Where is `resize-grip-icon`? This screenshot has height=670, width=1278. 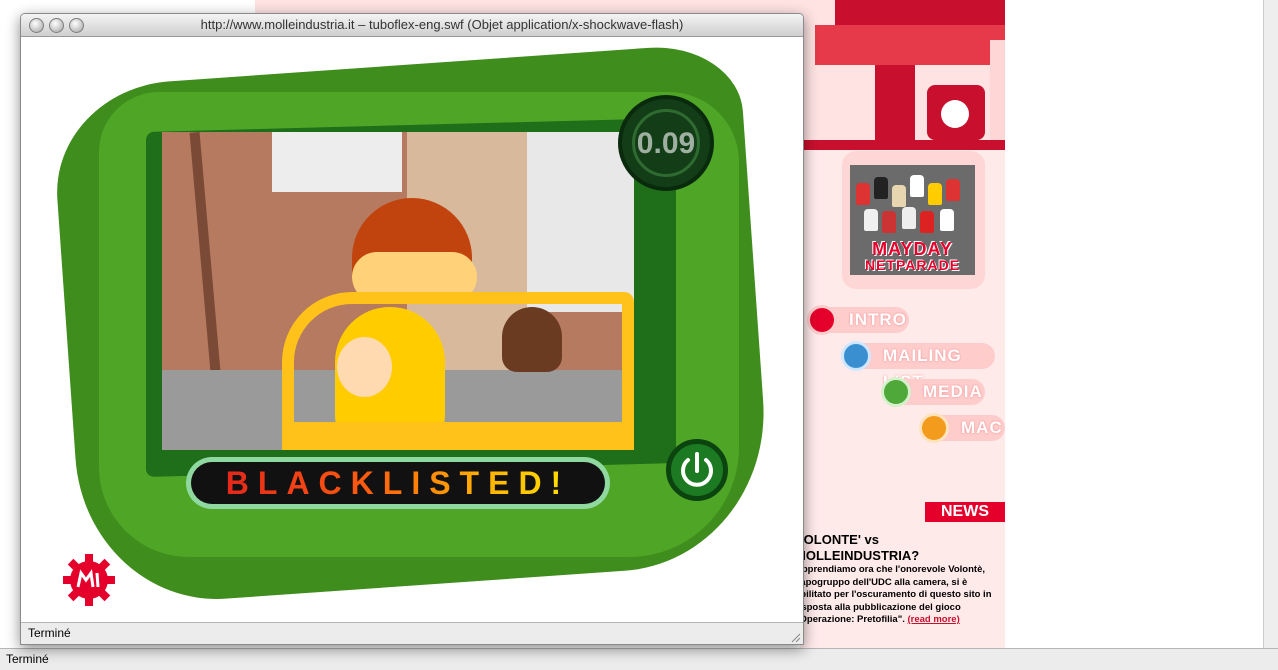 resize-grip-icon is located at coordinates (795, 637).